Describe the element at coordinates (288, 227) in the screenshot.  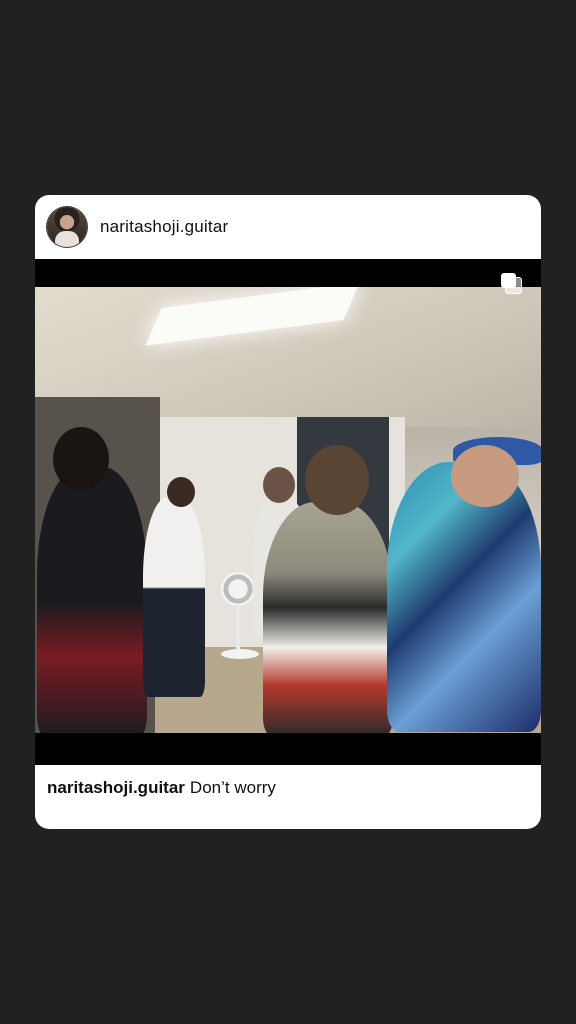
I see `post-header: naritashoji.guitar` at that location.